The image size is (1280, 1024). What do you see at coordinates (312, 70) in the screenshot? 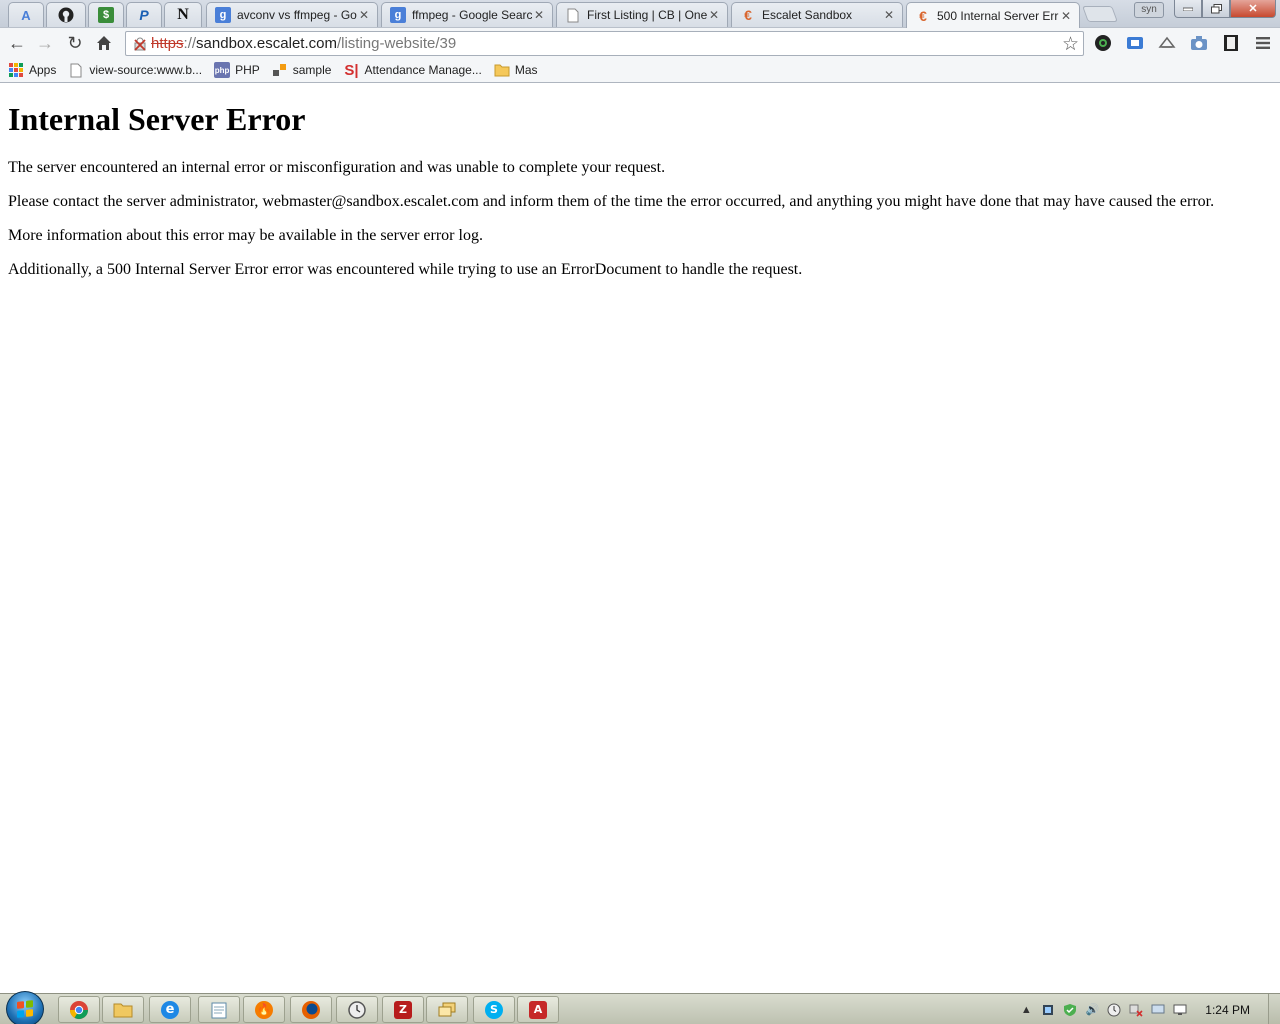
I see `bookmark-label: sample` at bounding box center [312, 70].